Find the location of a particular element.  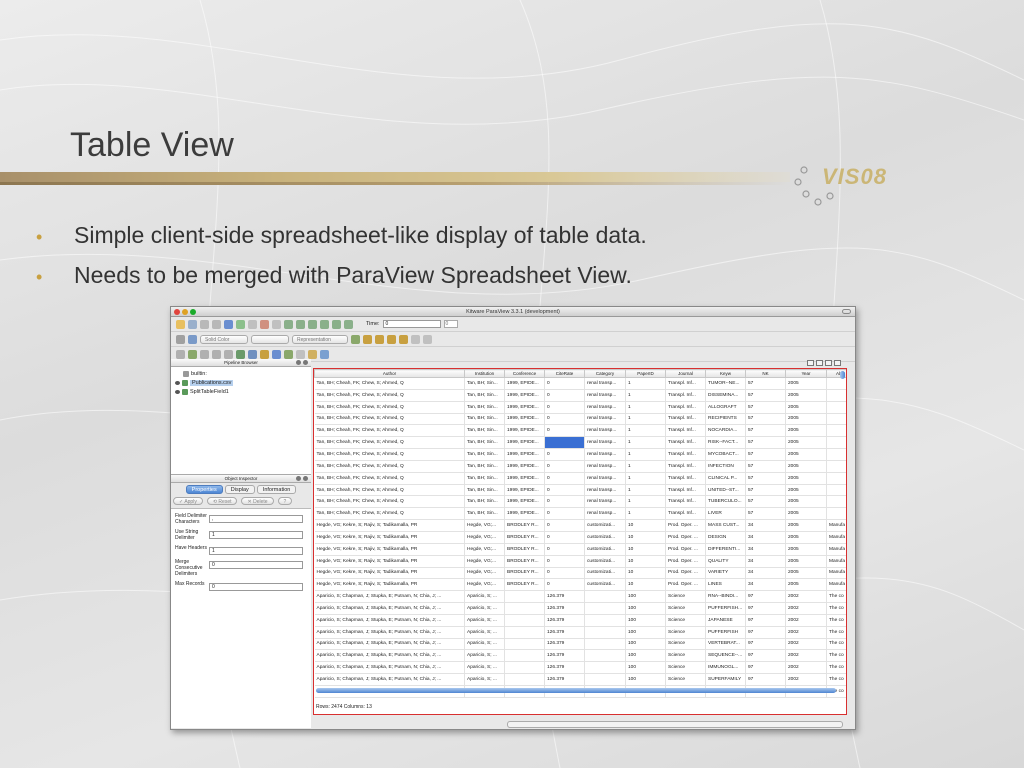

color-by-combo: Solid Color is located at coordinates (224, 339).